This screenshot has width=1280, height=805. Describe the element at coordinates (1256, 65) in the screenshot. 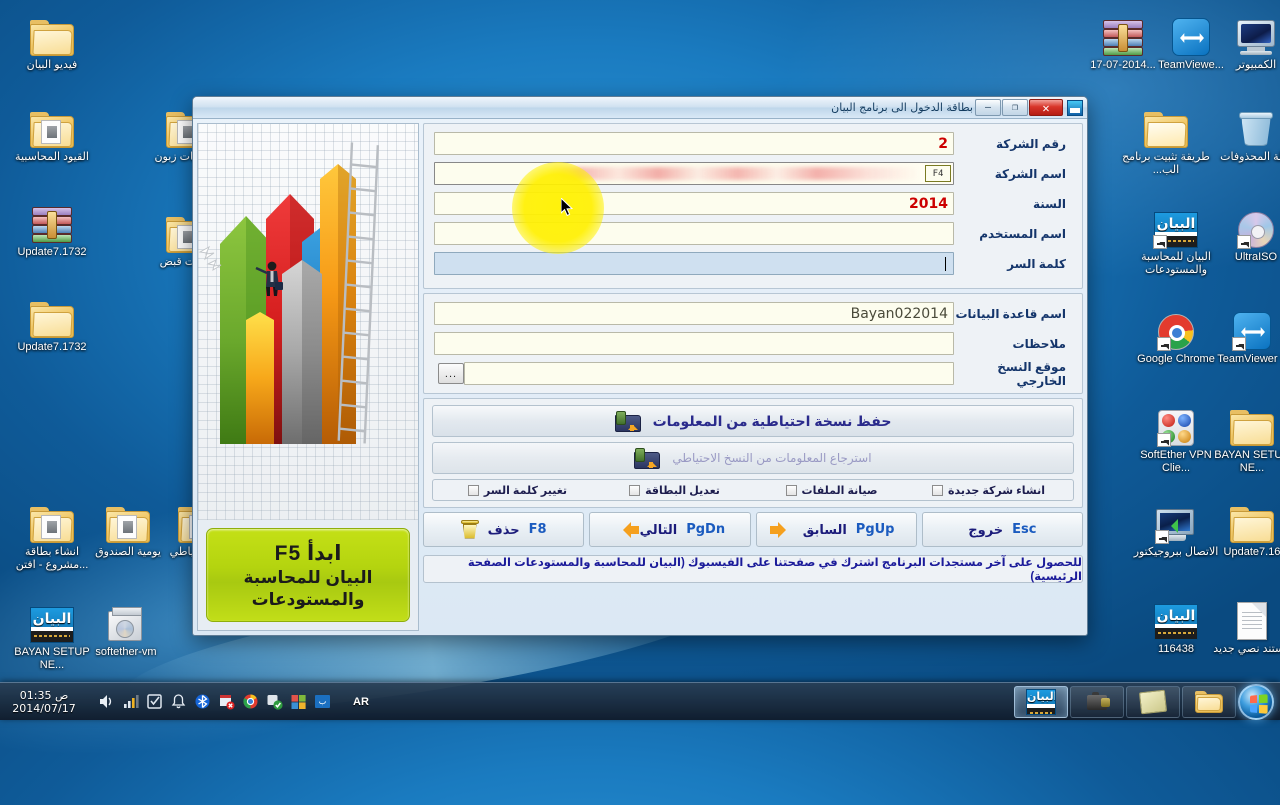

I see `desktop-icon-label: الكمبيوتر` at that location.